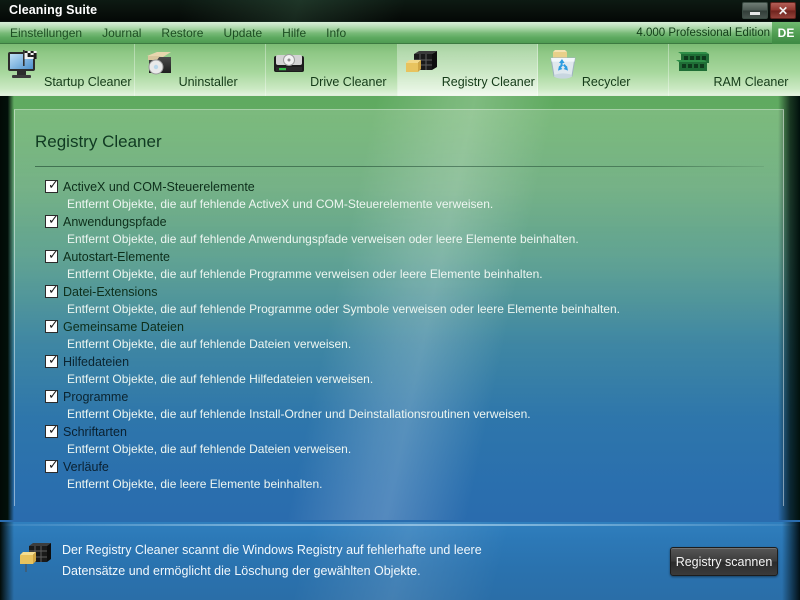  I want to click on tab-uninstaller: Uninstaller, so click(201, 70).